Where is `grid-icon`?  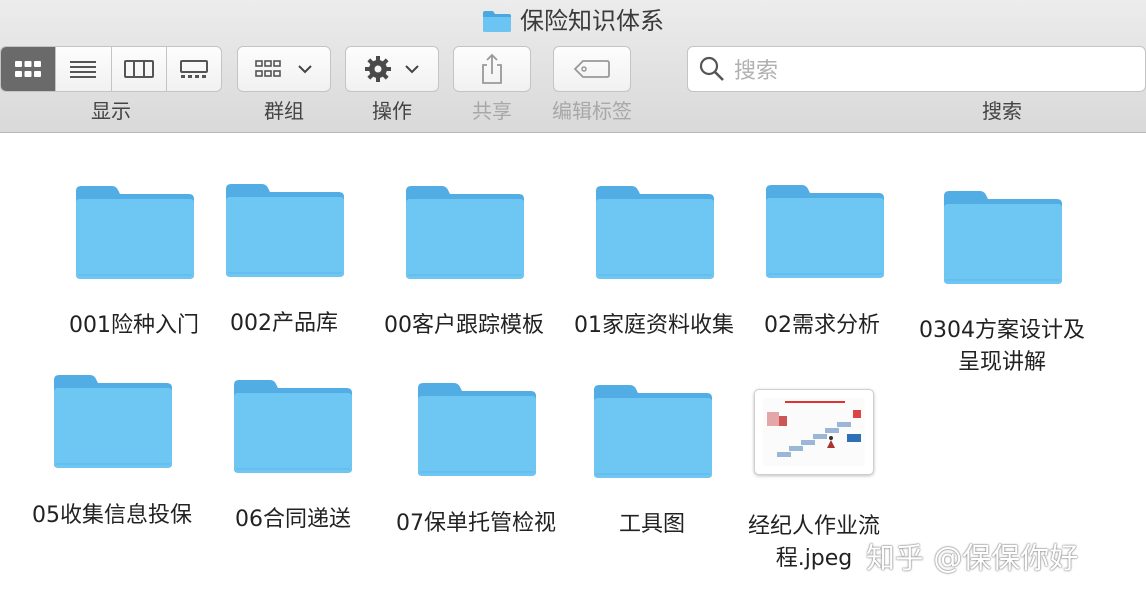 grid-icon is located at coordinates (28, 69).